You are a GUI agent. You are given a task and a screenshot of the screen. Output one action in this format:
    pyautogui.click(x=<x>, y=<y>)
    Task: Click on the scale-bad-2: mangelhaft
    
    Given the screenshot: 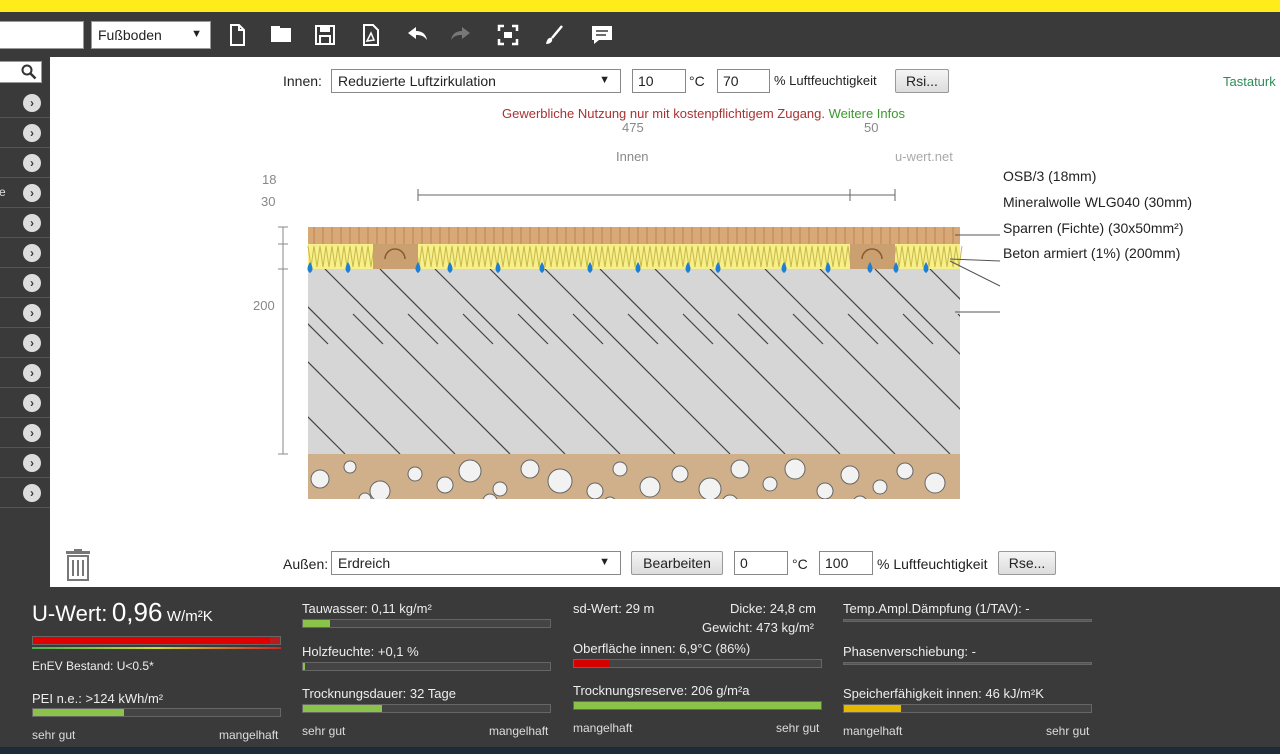 What is the action you would take?
    pyautogui.click(x=519, y=731)
    